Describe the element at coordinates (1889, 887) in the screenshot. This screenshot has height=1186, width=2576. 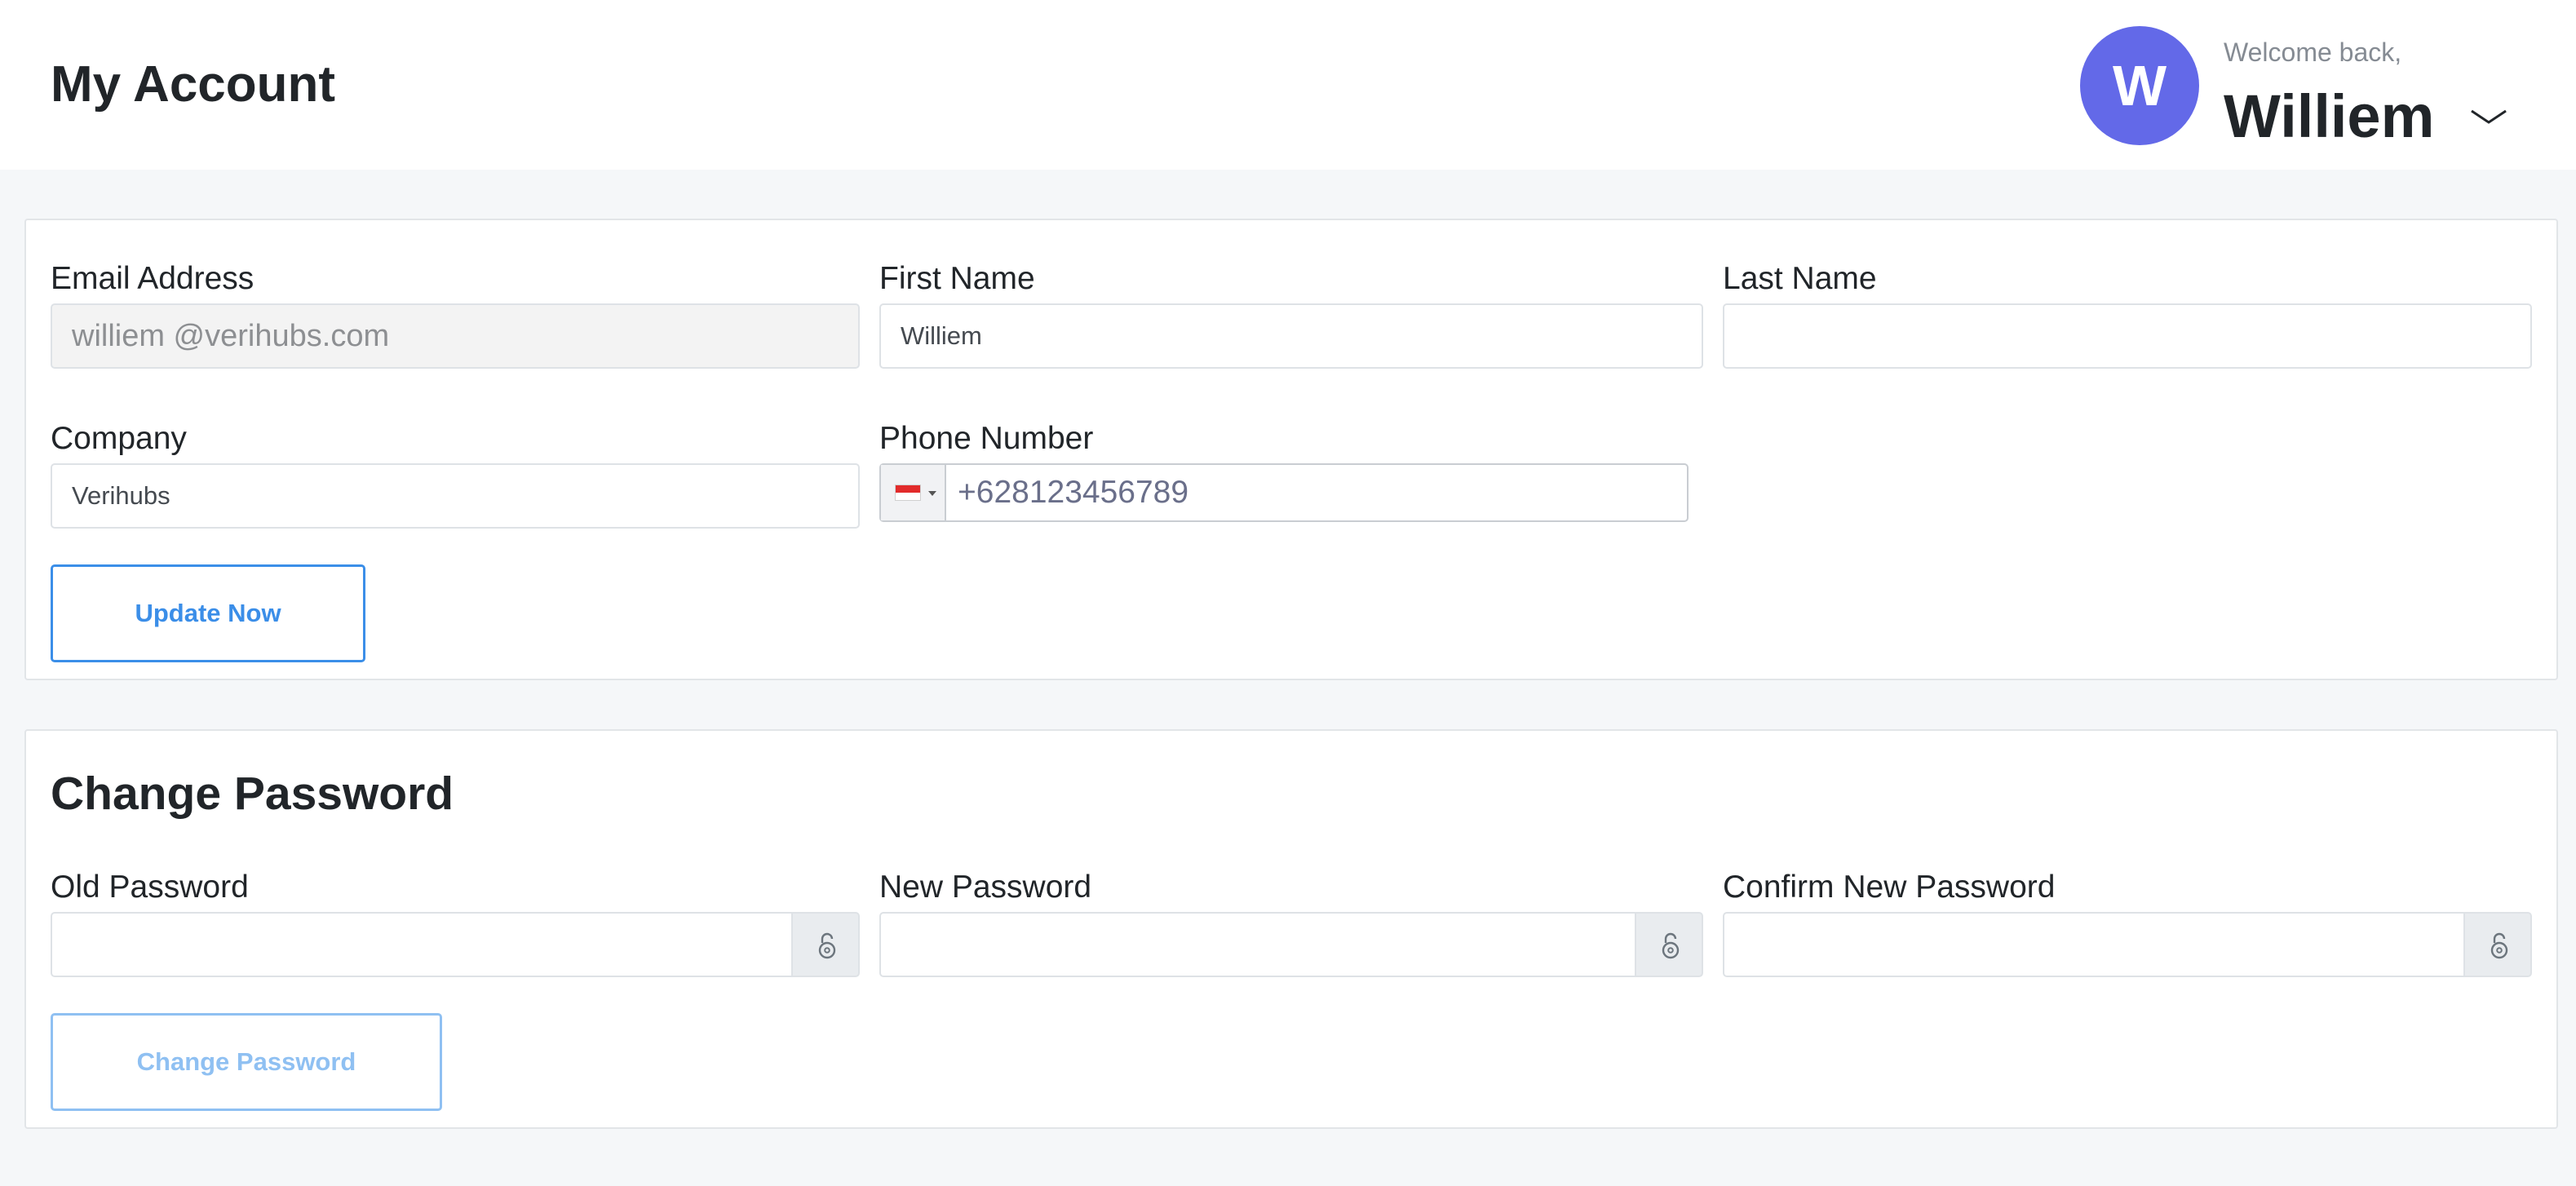
I see `confirm-password-label: Confirm New Password` at that location.